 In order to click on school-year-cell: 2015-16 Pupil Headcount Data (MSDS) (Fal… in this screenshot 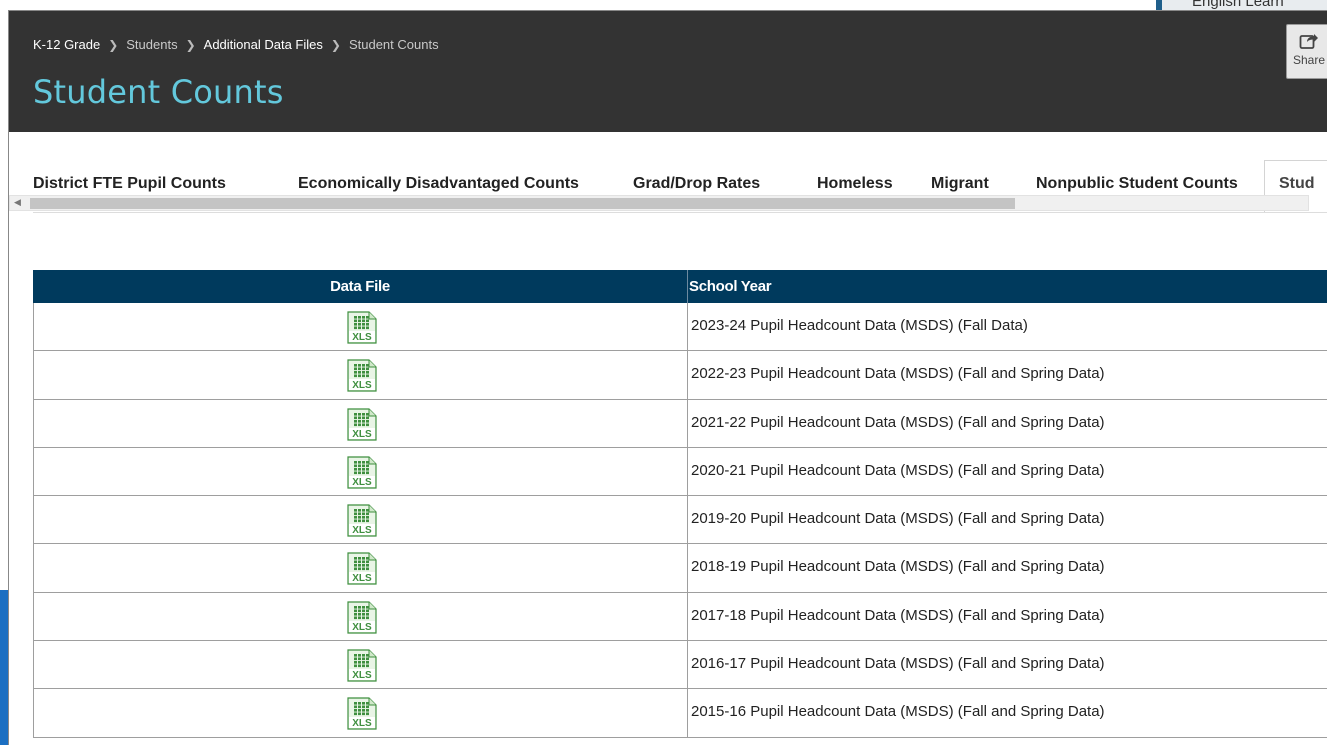, I will do `click(898, 712)`.